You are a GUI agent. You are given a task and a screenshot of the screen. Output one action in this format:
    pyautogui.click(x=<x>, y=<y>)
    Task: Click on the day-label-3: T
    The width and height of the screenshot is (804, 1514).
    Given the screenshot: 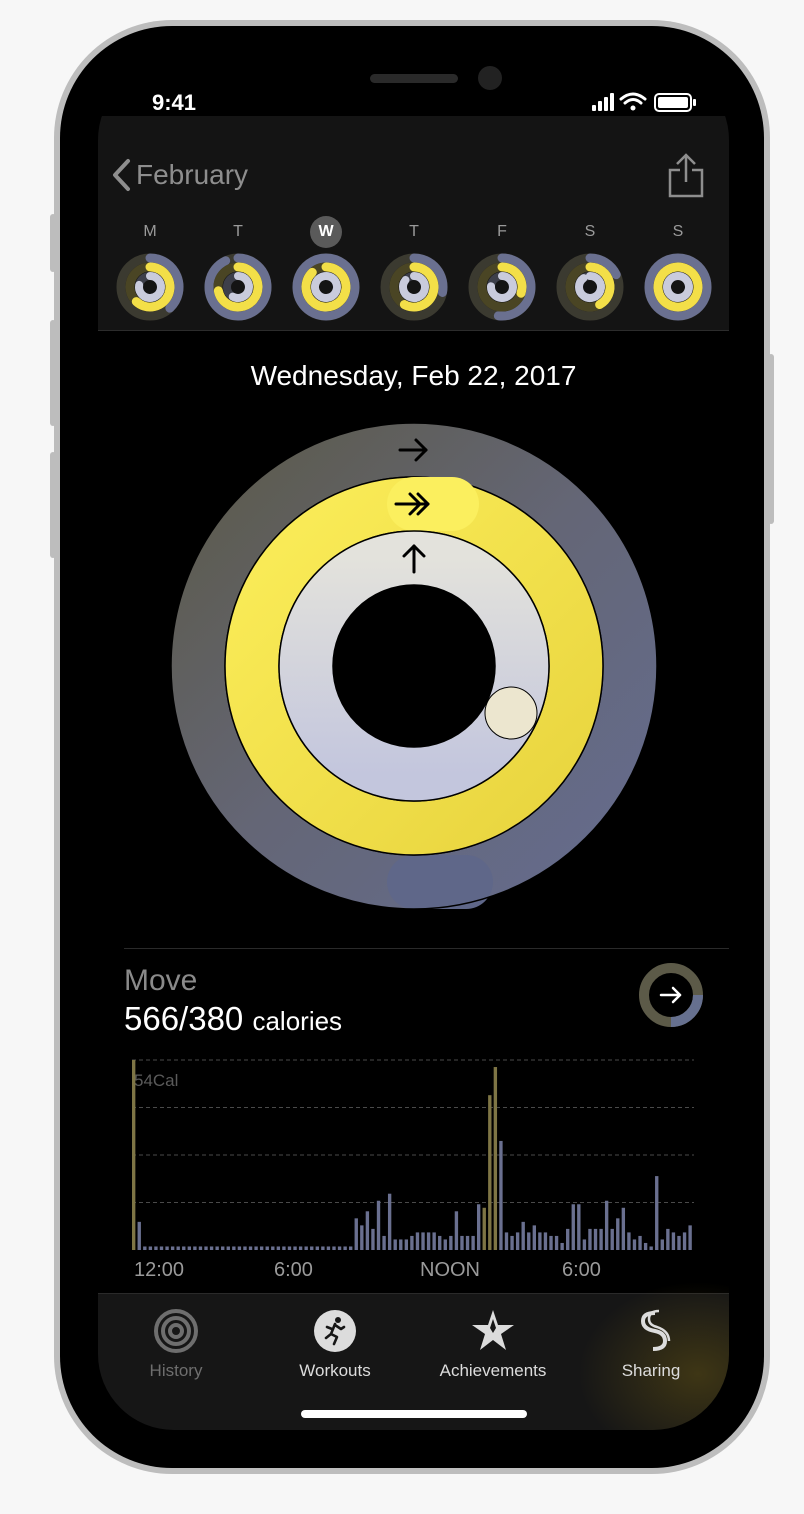 What is the action you would take?
    pyautogui.click(x=414, y=232)
    